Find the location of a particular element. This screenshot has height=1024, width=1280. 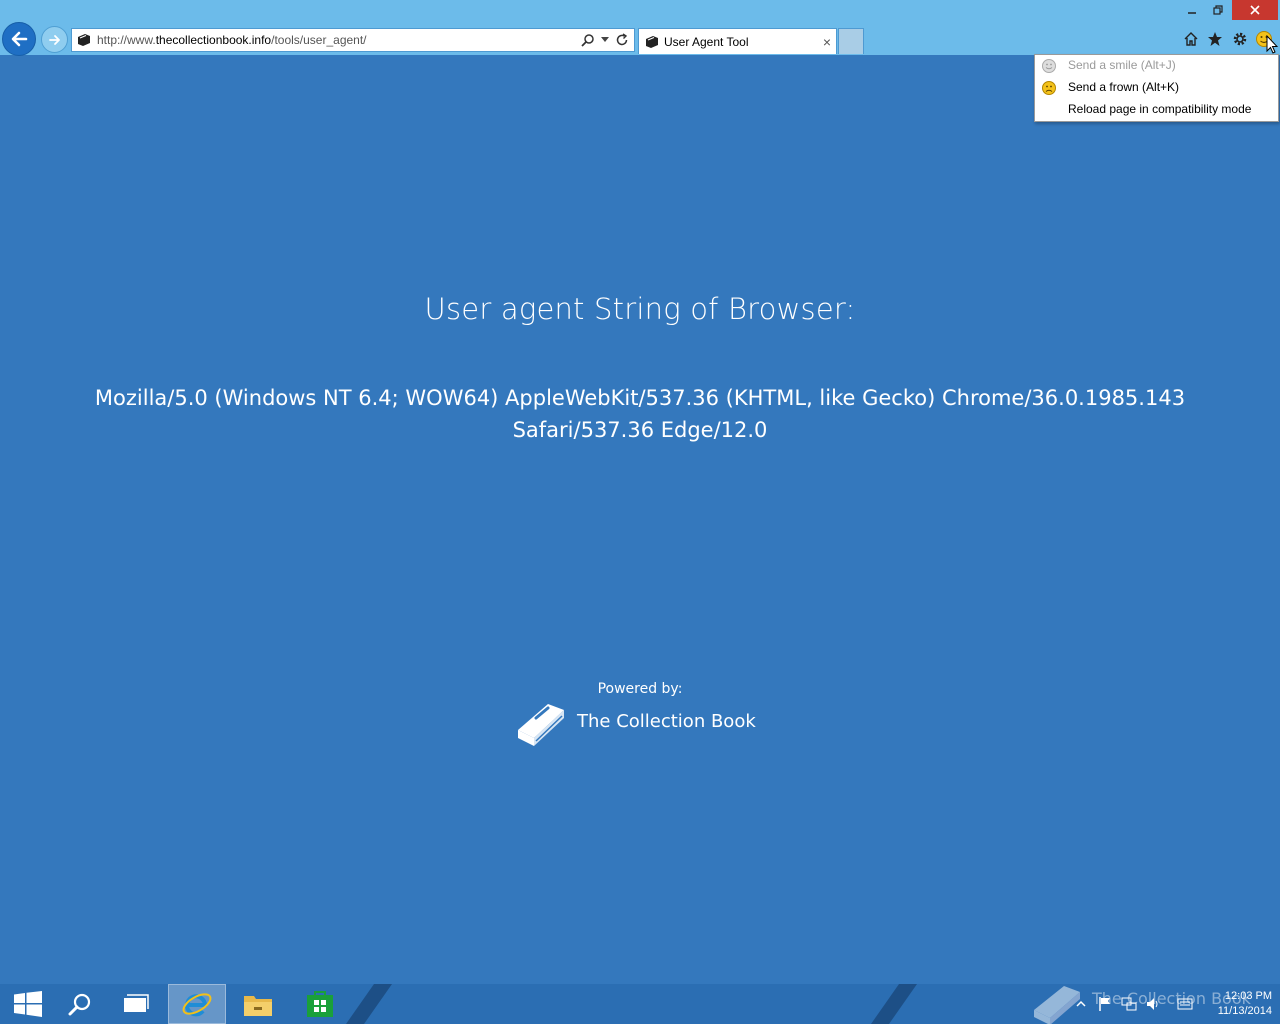

internet-explorer-icon is located at coordinates (197, 1005).